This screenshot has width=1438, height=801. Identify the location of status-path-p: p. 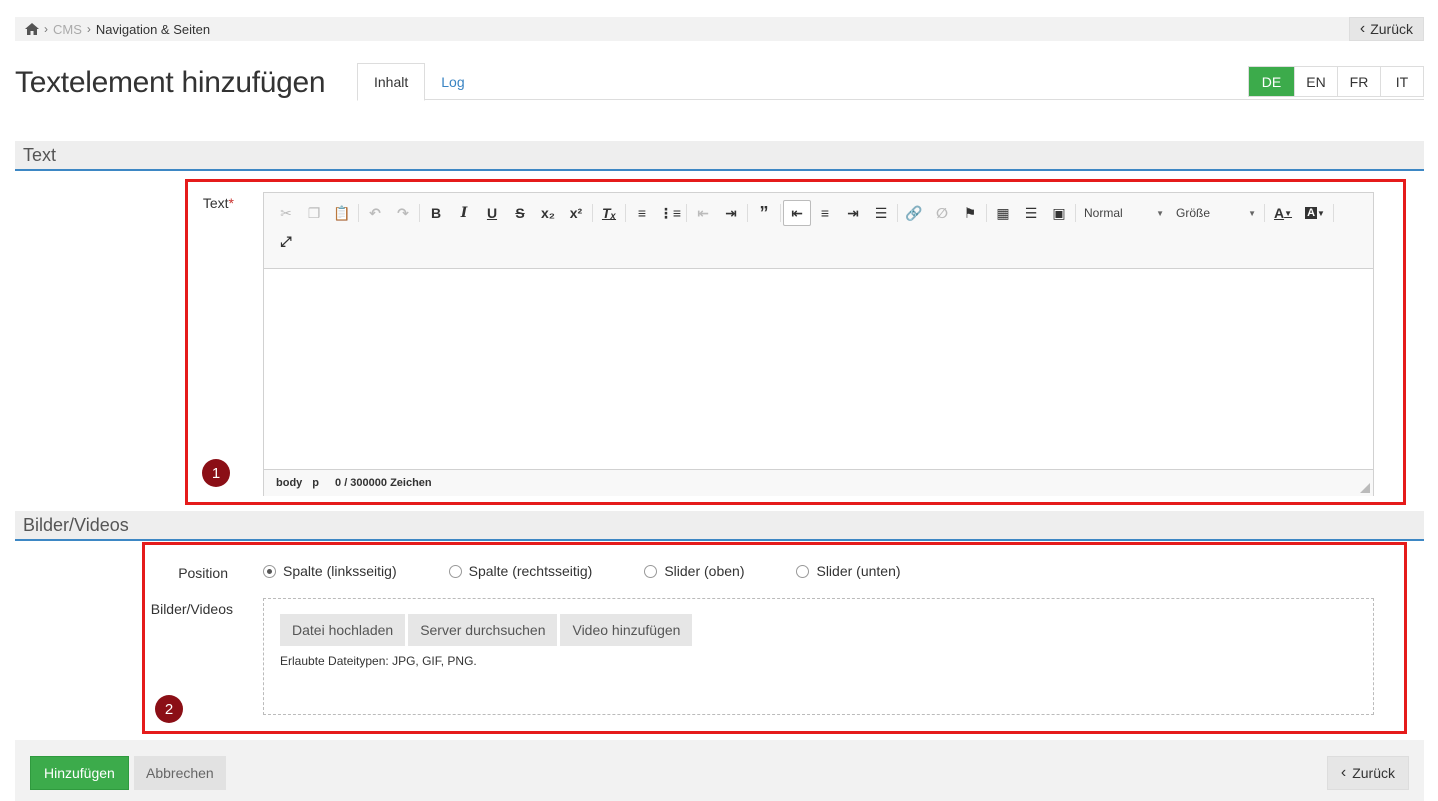
(315, 483).